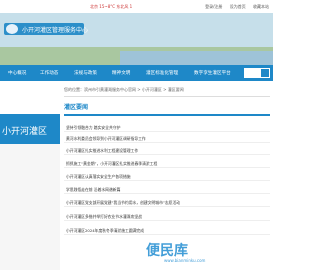 The image size is (320, 270). What do you see at coordinates (121, 73) in the screenshot?
I see `nav-item-civilization: 精神文明` at bounding box center [121, 73].